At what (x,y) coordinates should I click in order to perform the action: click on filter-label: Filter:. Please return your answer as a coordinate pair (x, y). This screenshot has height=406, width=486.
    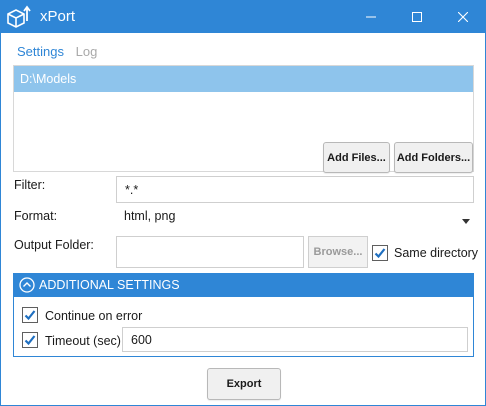
    Looking at the image, I should click on (30, 185).